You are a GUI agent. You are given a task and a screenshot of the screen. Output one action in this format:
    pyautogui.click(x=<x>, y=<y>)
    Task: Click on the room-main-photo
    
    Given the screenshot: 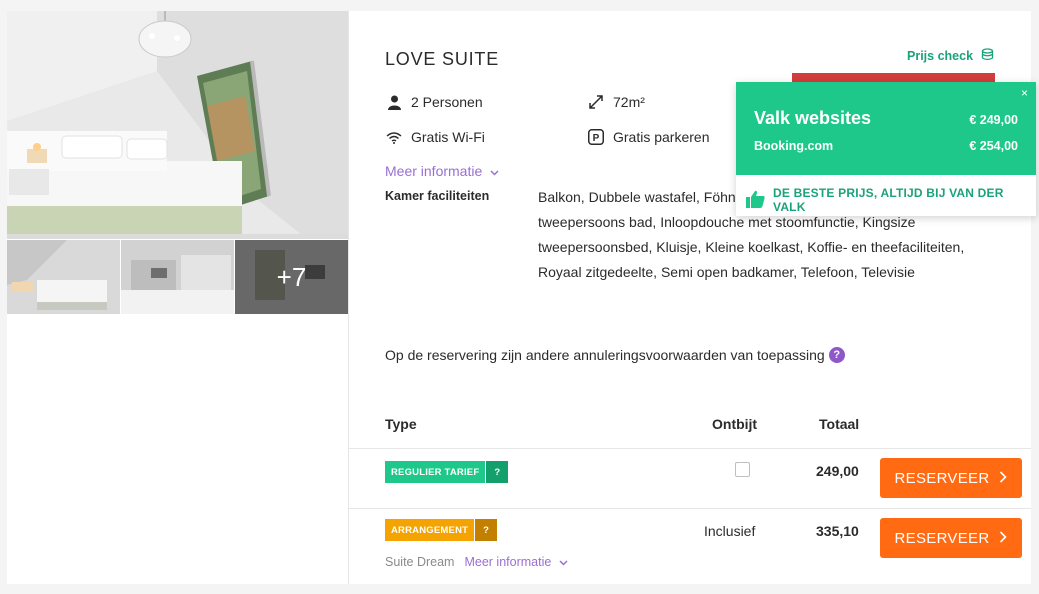 What is the action you would take?
    pyautogui.click(x=177, y=125)
    